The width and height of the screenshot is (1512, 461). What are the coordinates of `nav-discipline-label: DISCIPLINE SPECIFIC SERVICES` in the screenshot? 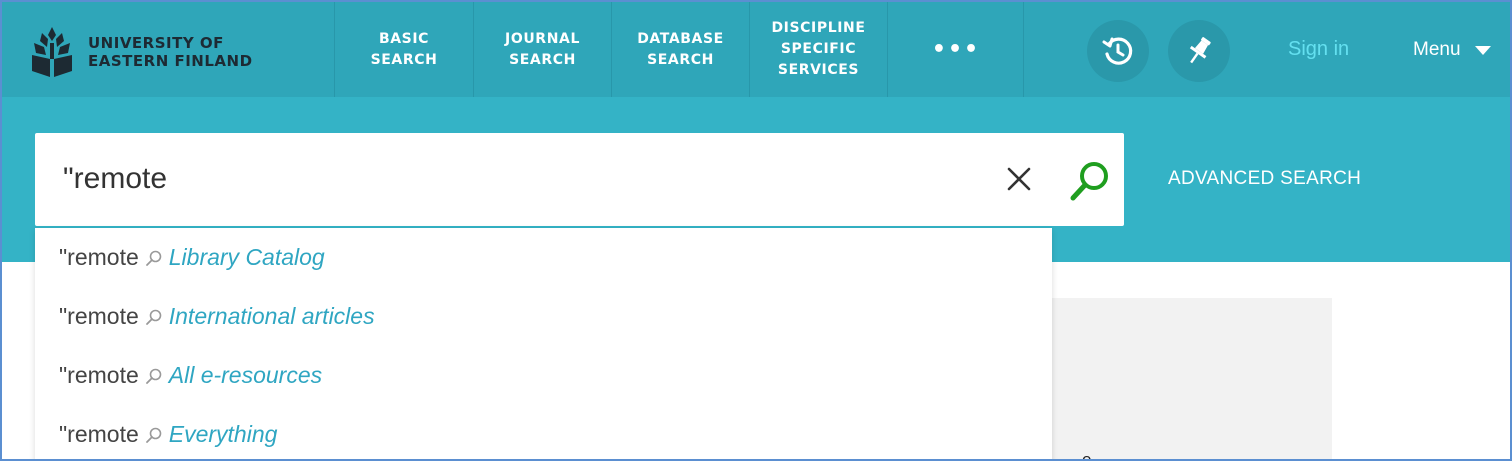 It's located at (818, 49).